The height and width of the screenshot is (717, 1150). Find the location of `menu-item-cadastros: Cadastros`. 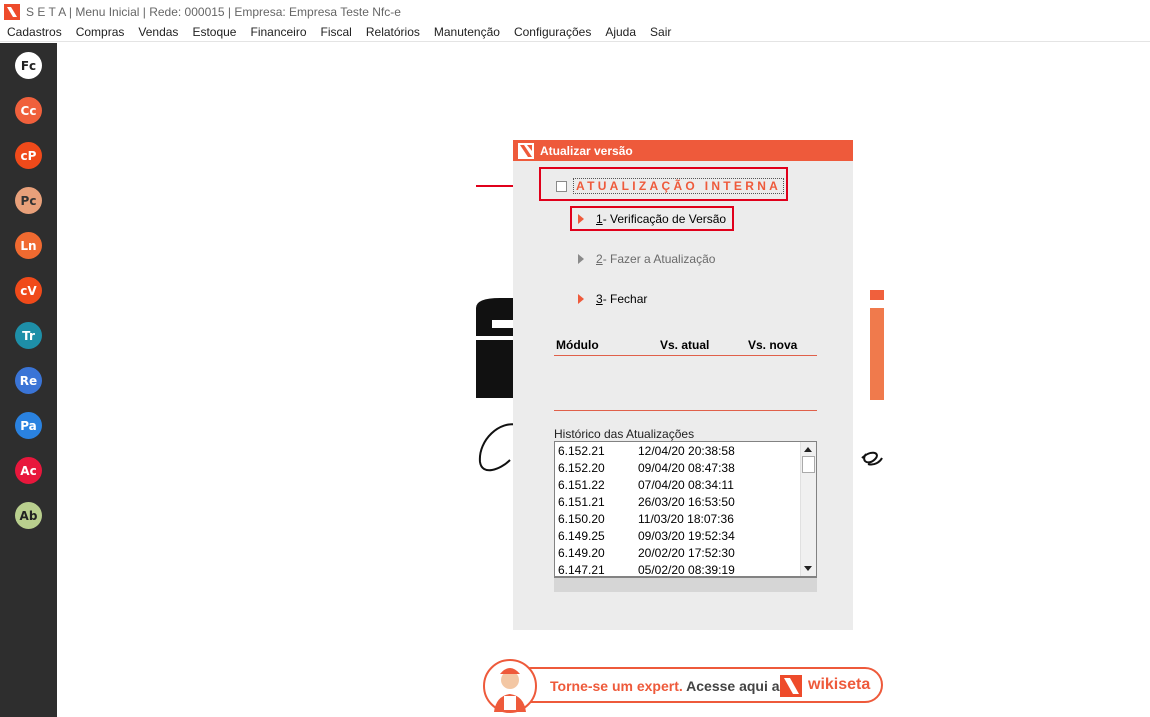

menu-item-cadastros: Cadastros is located at coordinates (34, 32).